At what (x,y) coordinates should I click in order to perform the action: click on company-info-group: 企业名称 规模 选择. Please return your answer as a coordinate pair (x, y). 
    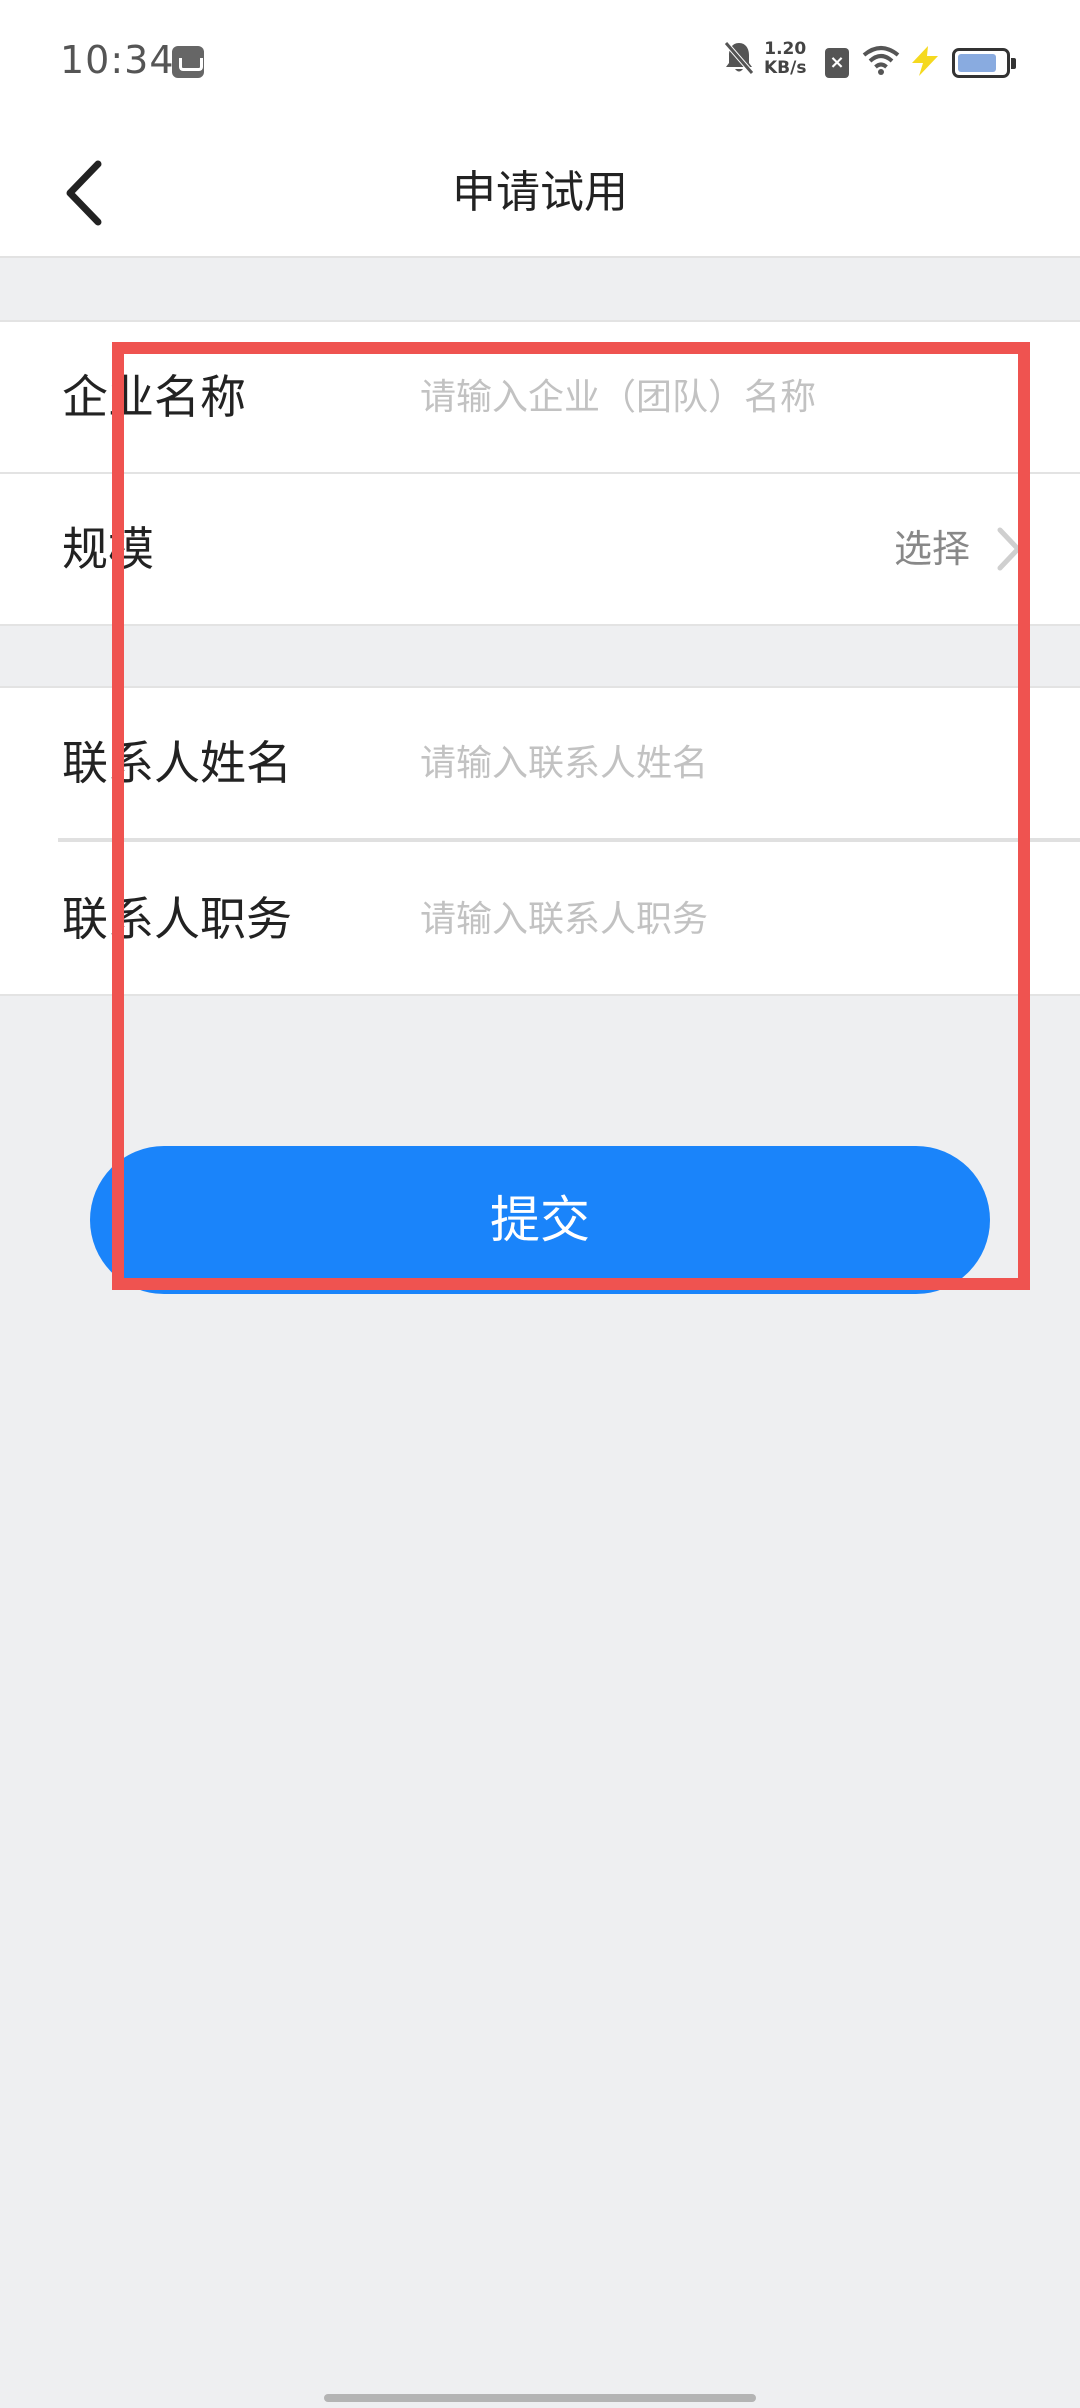
    Looking at the image, I should click on (540, 473).